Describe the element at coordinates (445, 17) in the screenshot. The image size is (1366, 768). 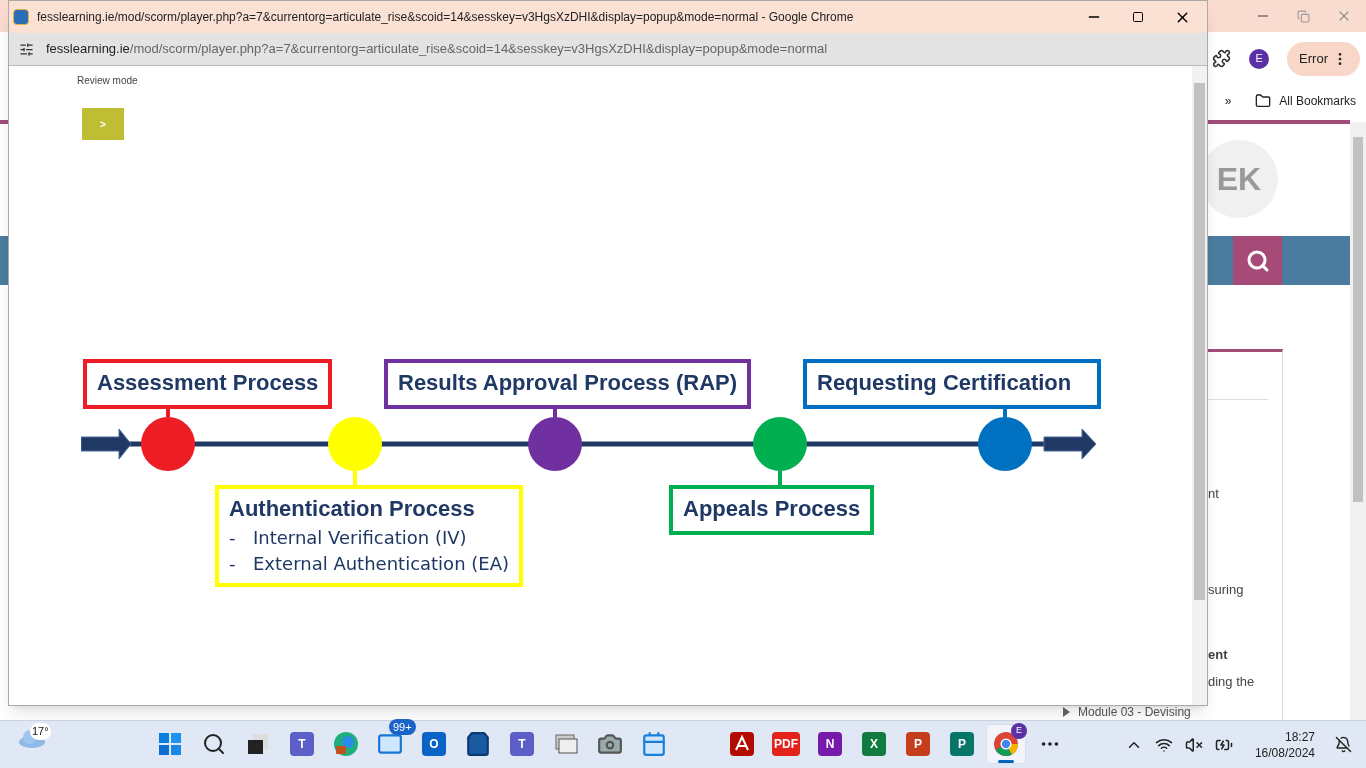
I see `window-title: fesslearning.ie/mod/scorm/player.php?a=7&currentorg=articulate_rise&scoid=14&sesskey=v3HgsXzDHI&display=popup&mode=normal - Google Chrome` at that location.